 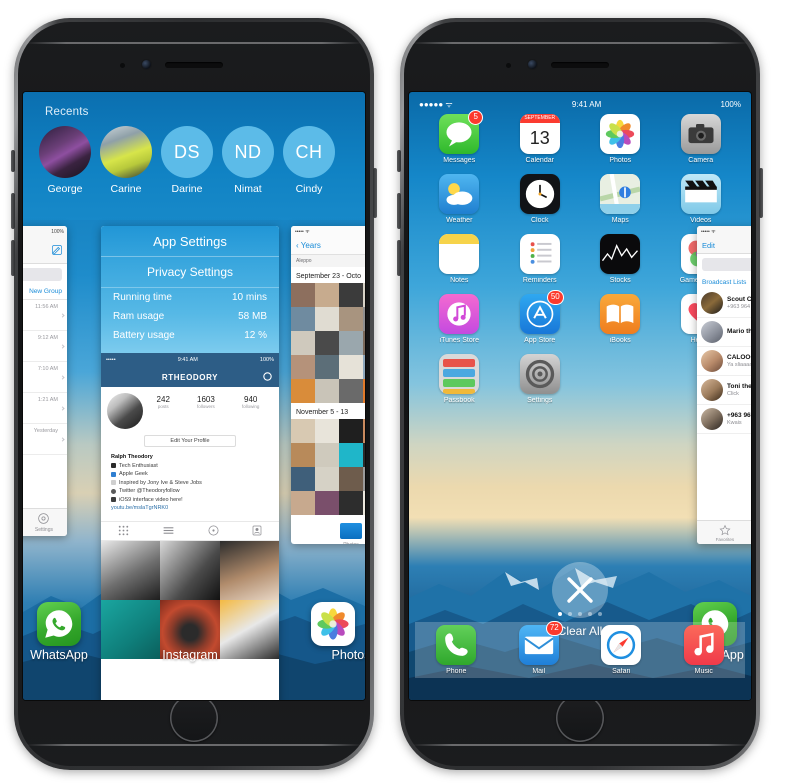 What do you see at coordinates (621, 645) in the screenshot?
I see `safari-icon` at bounding box center [621, 645].